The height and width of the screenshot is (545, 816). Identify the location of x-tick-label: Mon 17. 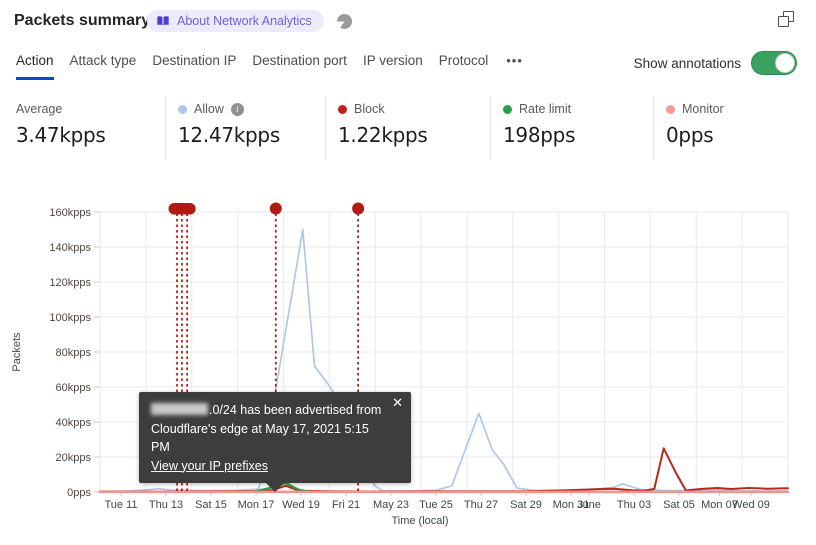
(256, 505).